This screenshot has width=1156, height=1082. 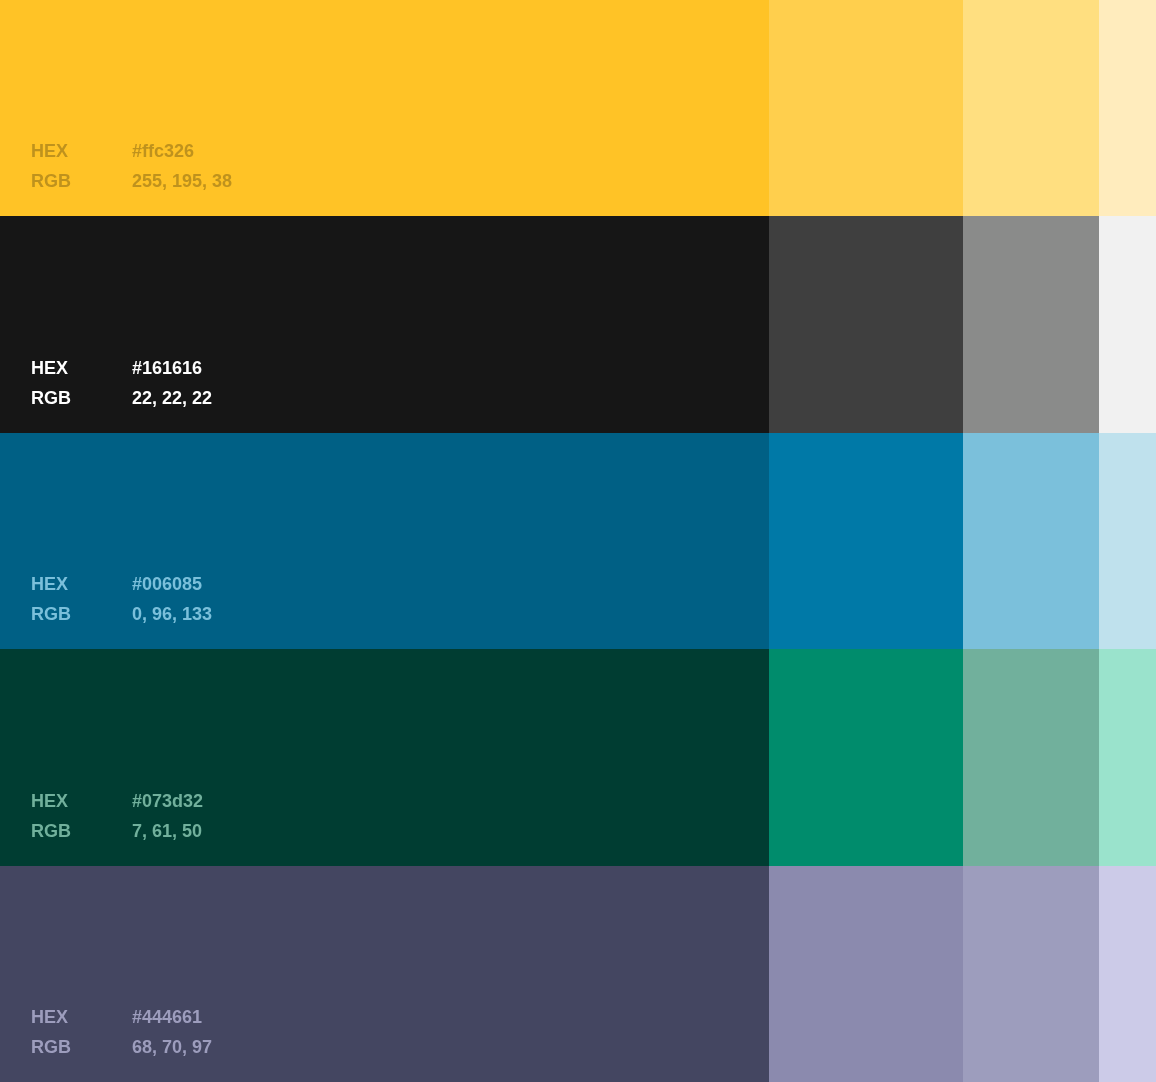 I want to click on rgb-value: 68, 70, 97, so click(x=172, y=1047).